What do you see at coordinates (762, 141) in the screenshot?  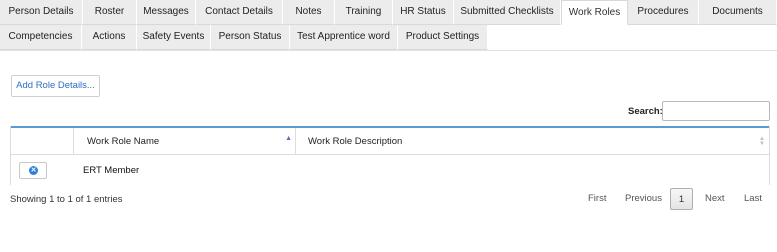 I see `sort-both-icon: ▲ ▼` at bounding box center [762, 141].